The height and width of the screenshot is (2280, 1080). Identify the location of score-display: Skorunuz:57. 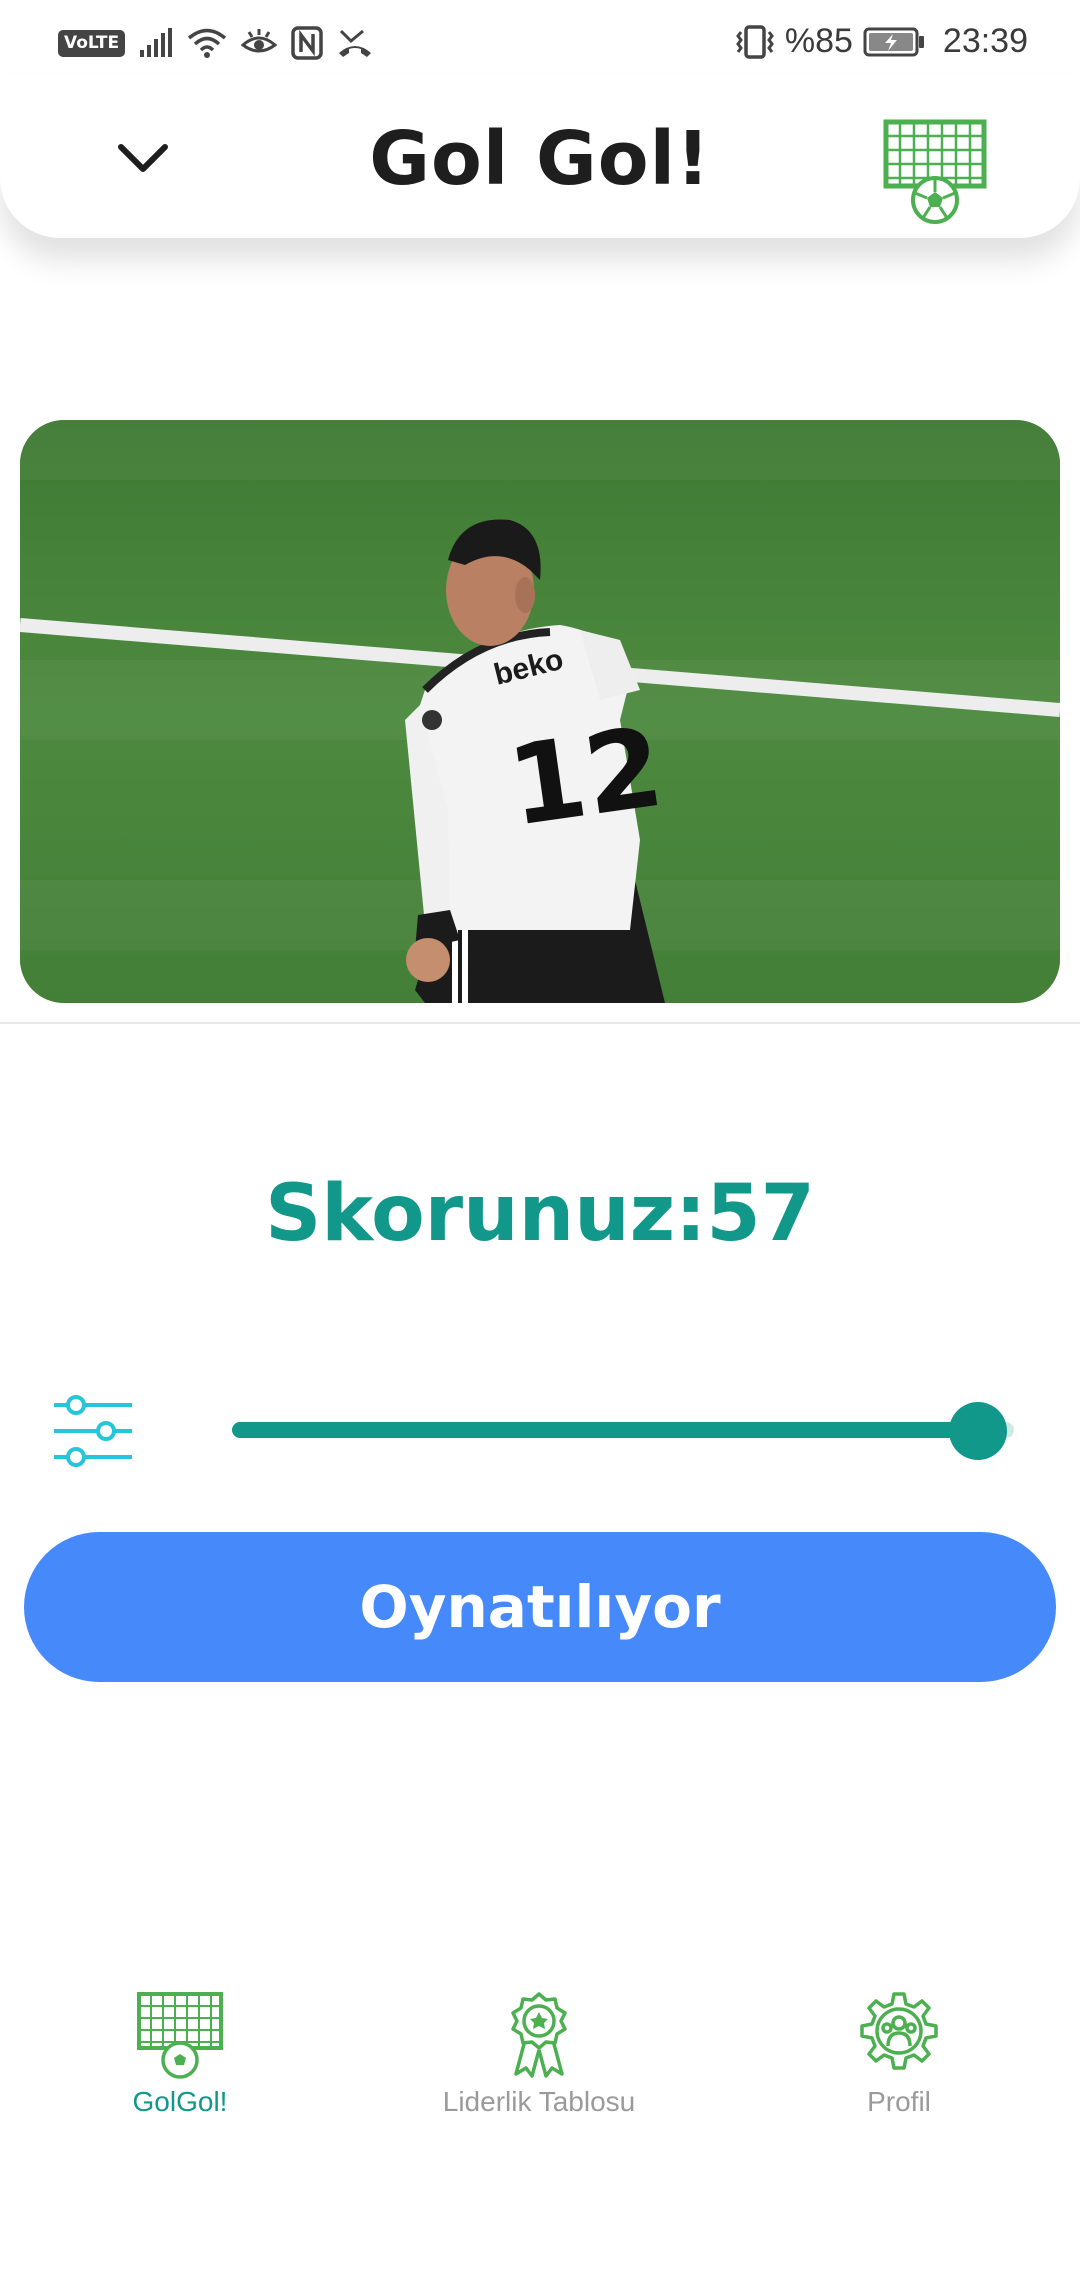
(540, 1214).